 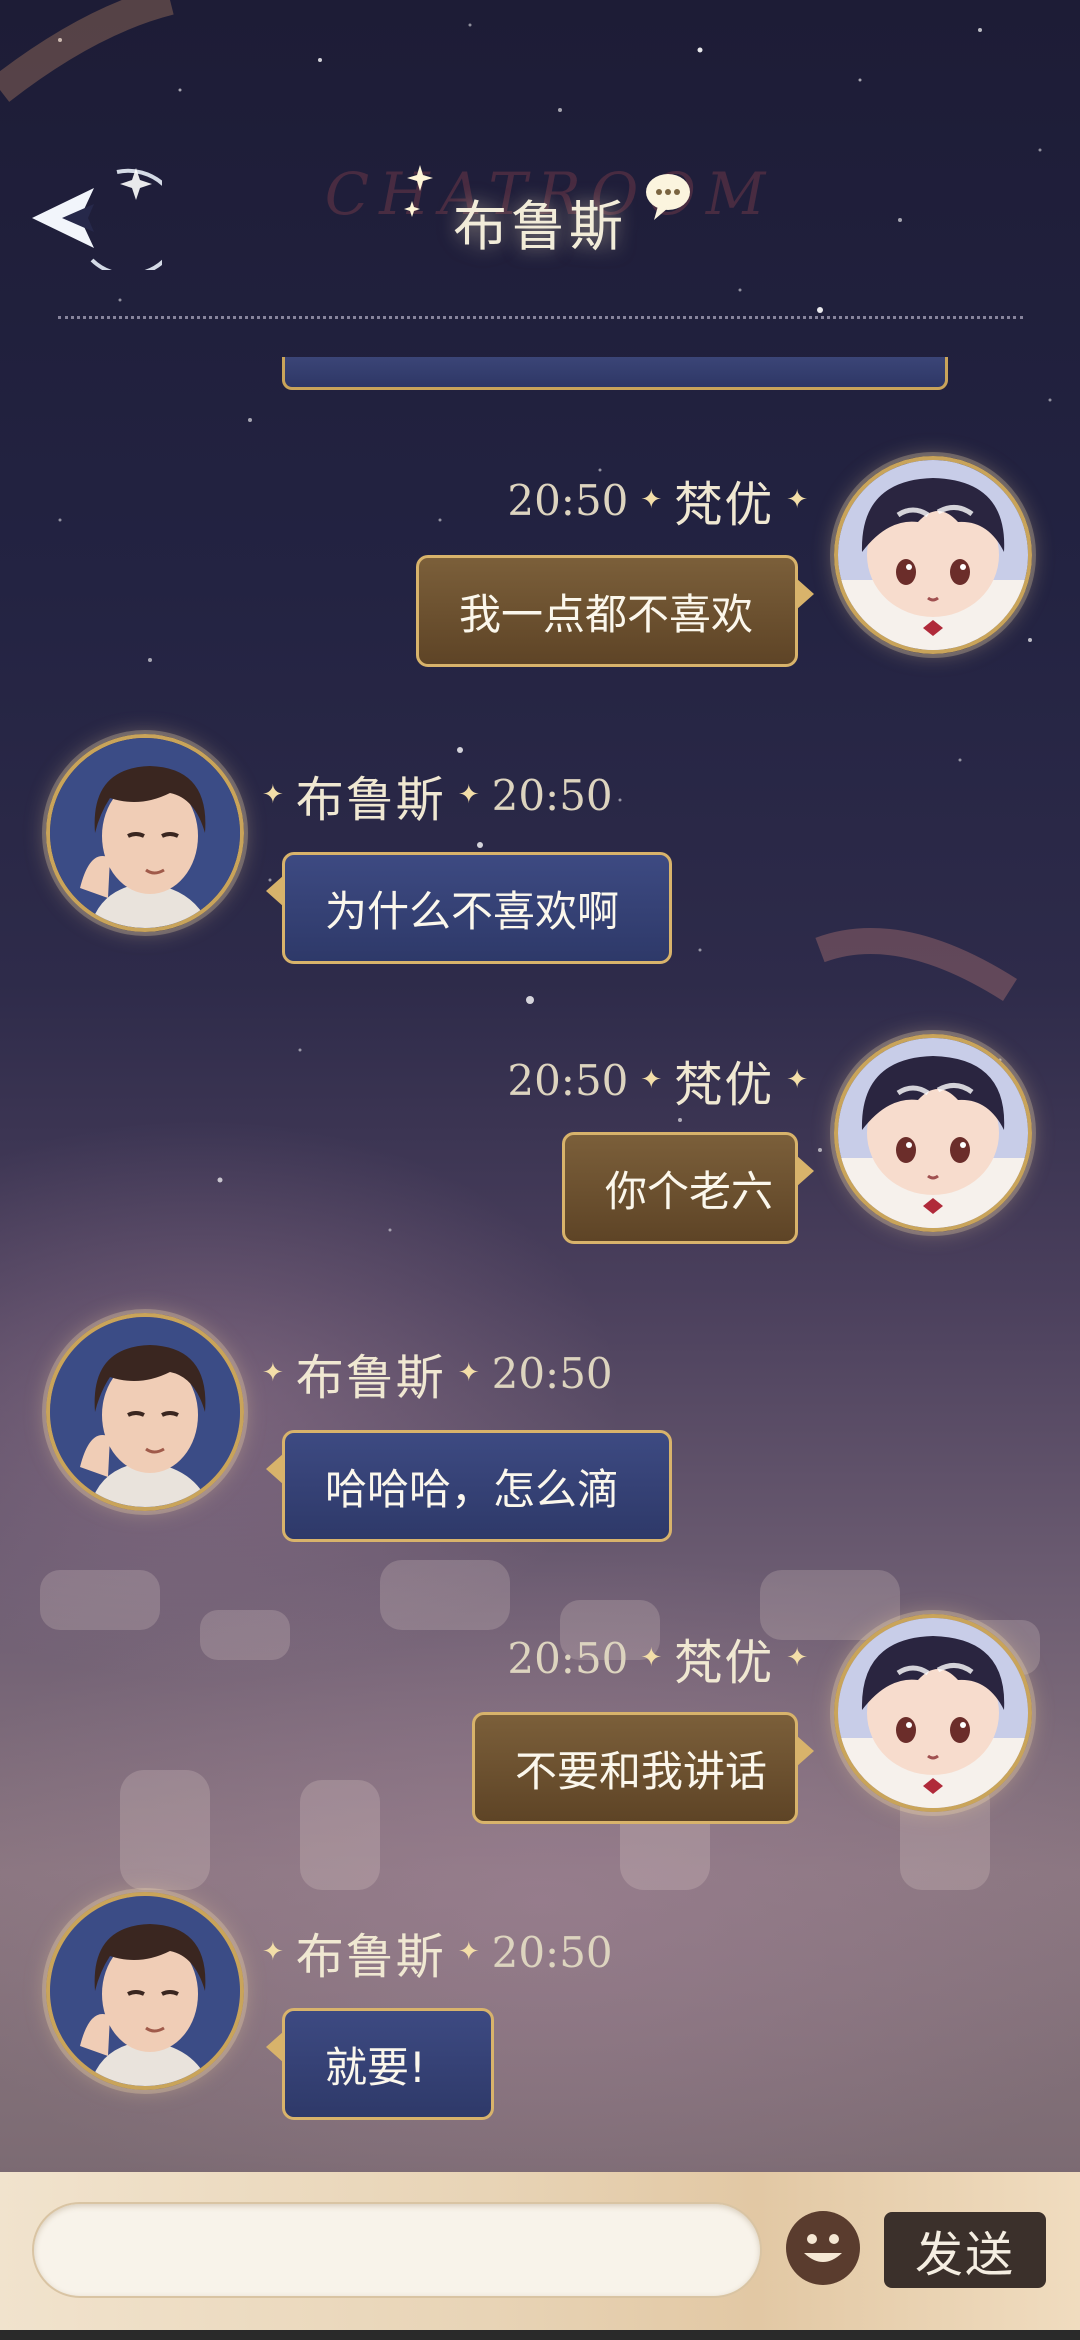 What do you see at coordinates (375, 2067) in the screenshot?
I see `message-text: 就要!` at bounding box center [375, 2067].